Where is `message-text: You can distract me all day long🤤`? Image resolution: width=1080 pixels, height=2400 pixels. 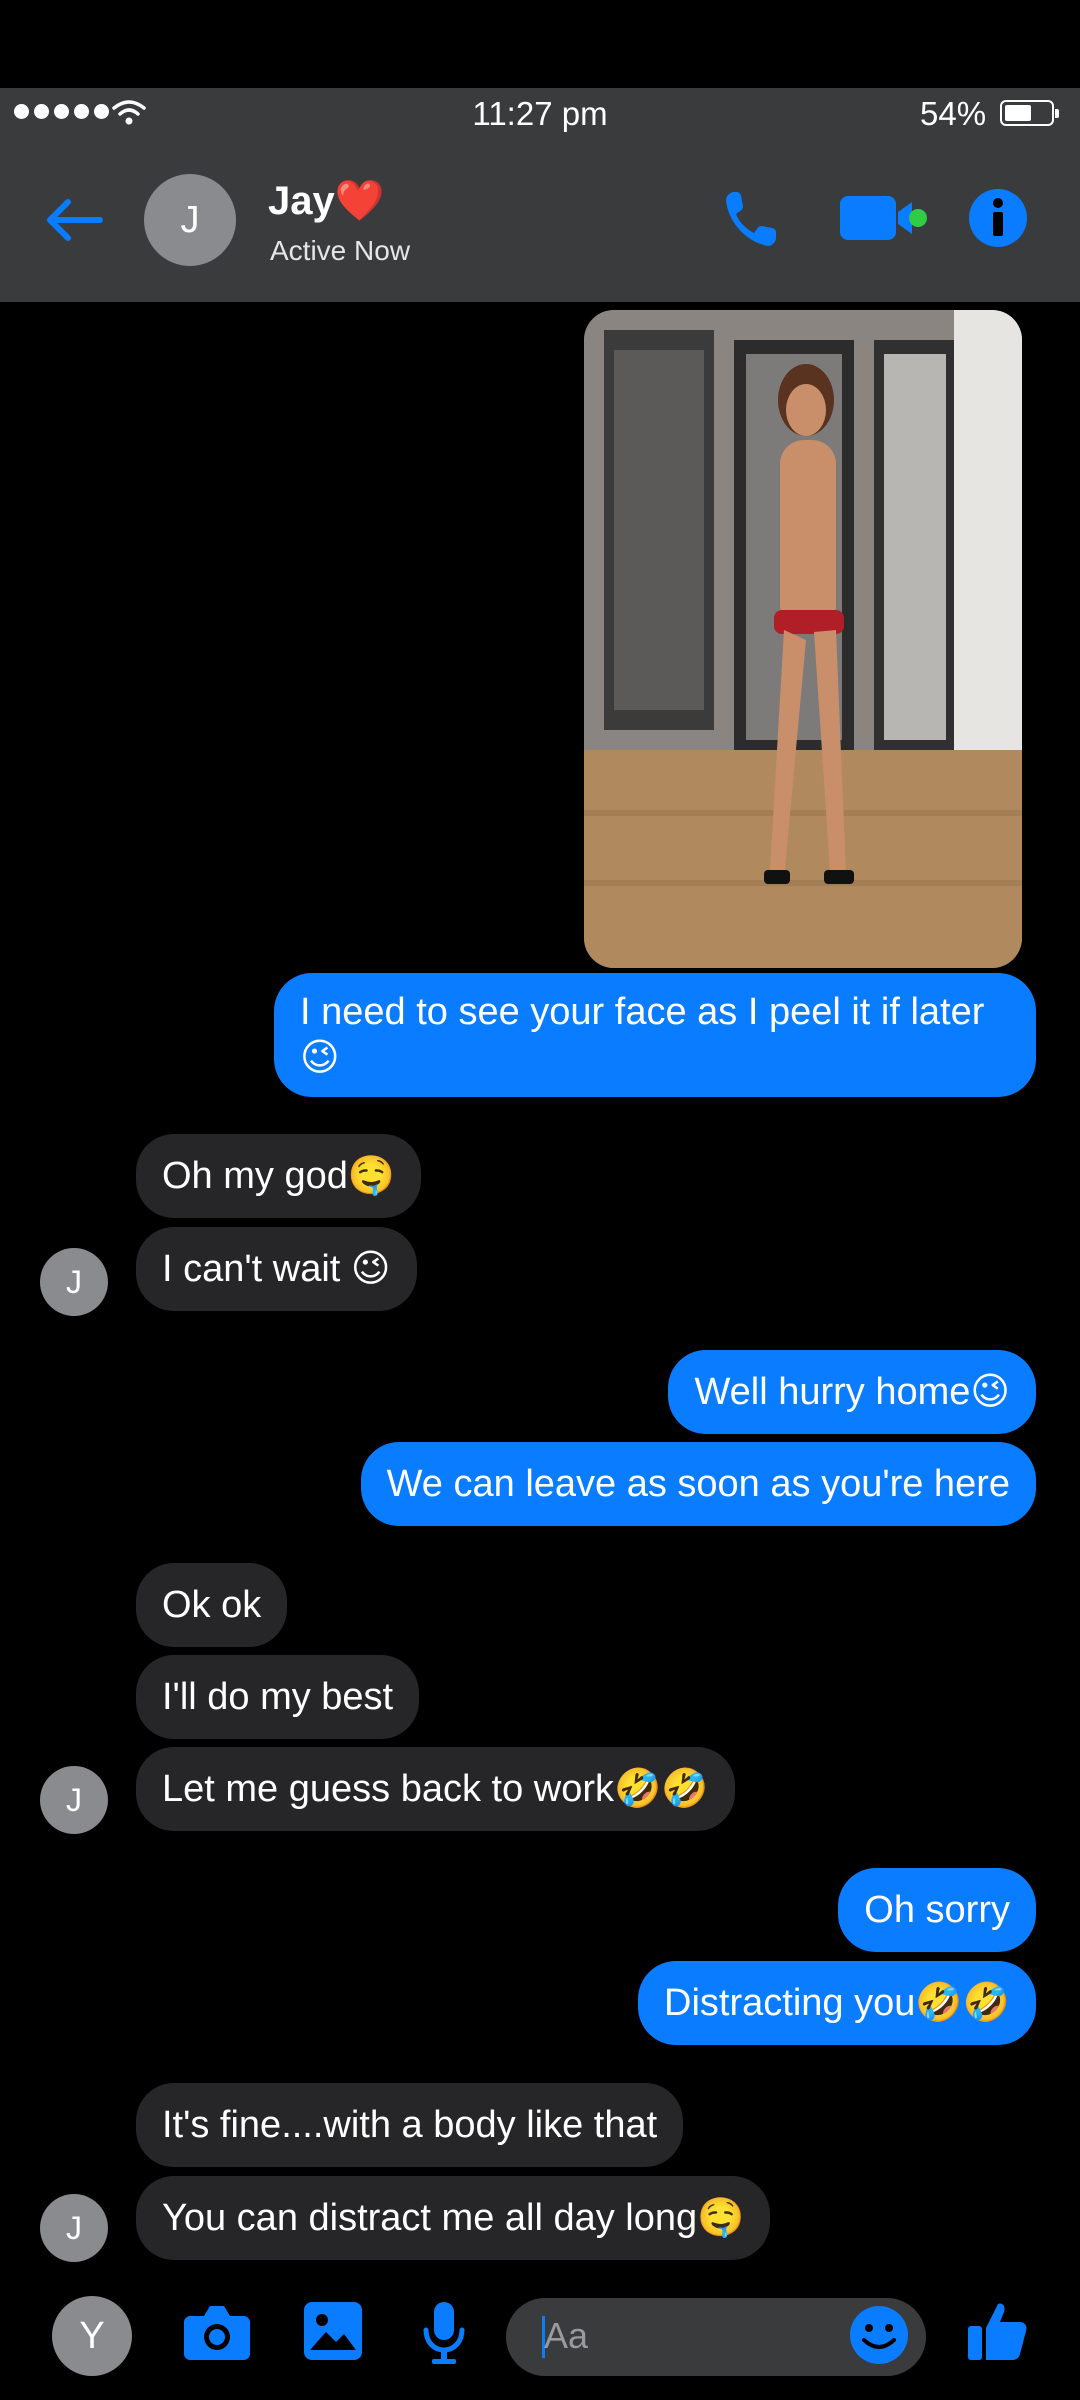 message-text: You can distract me all day long🤤 is located at coordinates (453, 2218).